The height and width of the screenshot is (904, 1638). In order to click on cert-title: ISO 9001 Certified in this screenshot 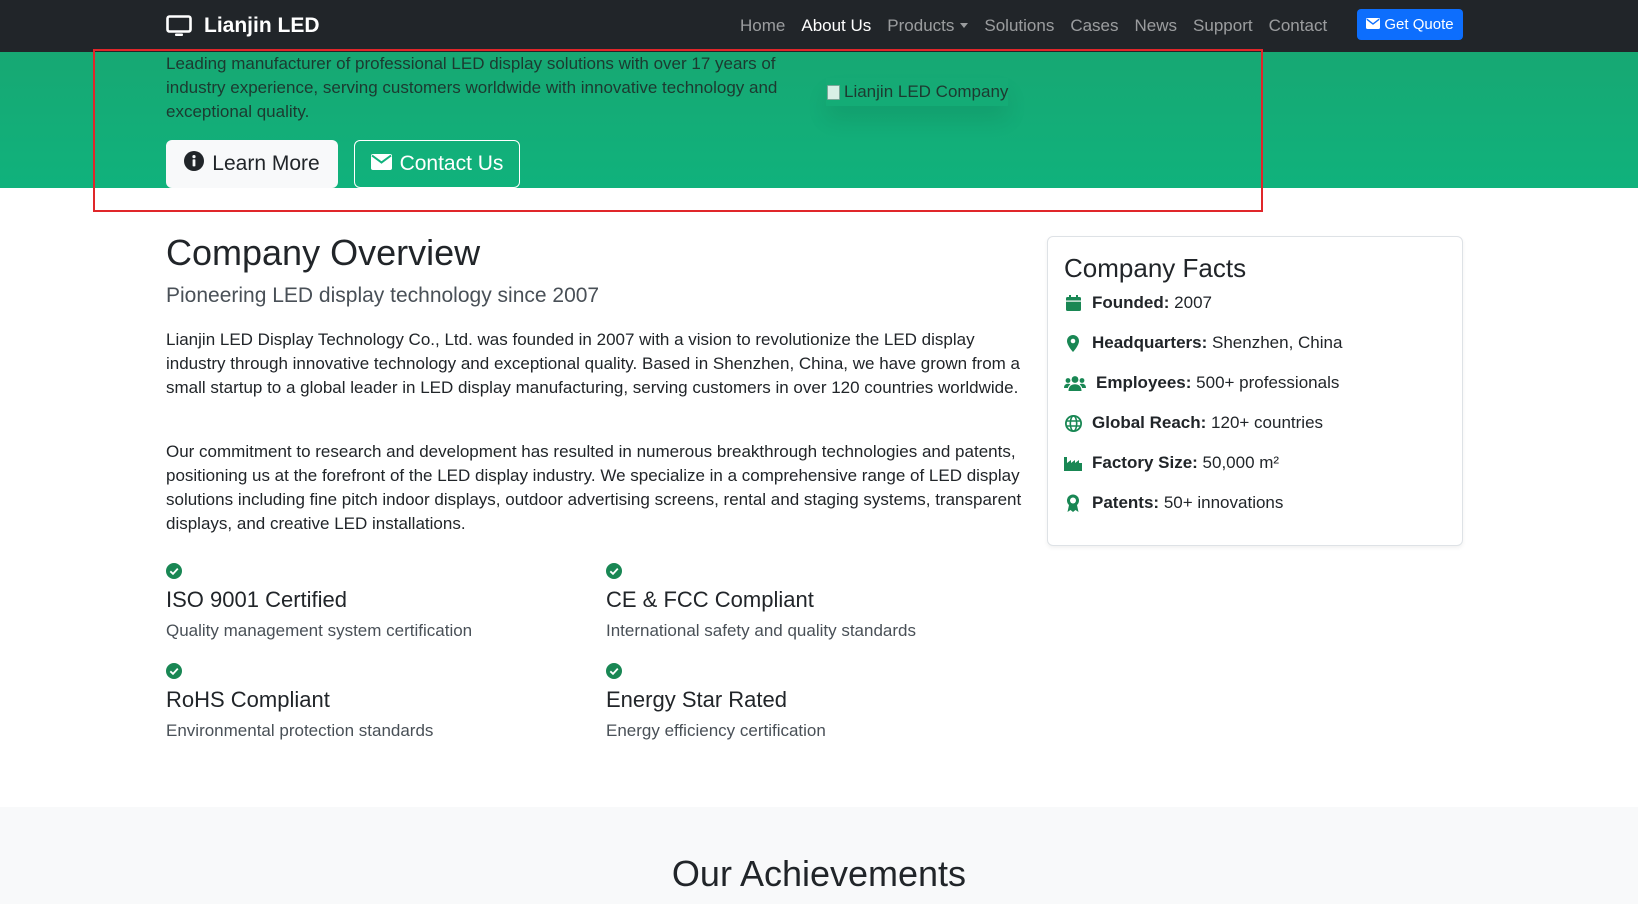, I will do `click(256, 599)`.